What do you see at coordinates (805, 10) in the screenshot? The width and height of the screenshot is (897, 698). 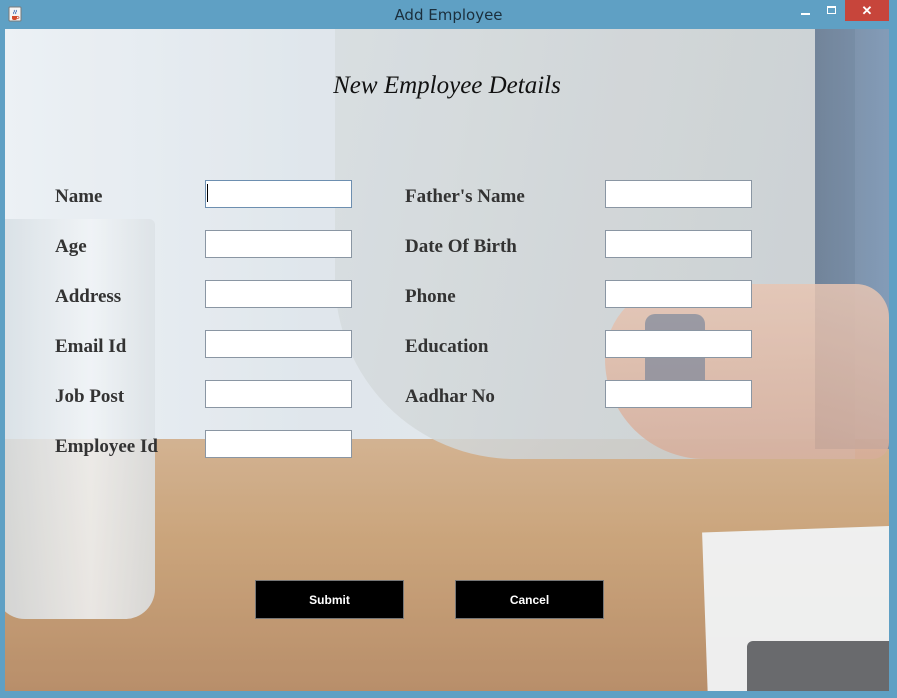 I see `minimize-icon` at bounding box center [805, 10].